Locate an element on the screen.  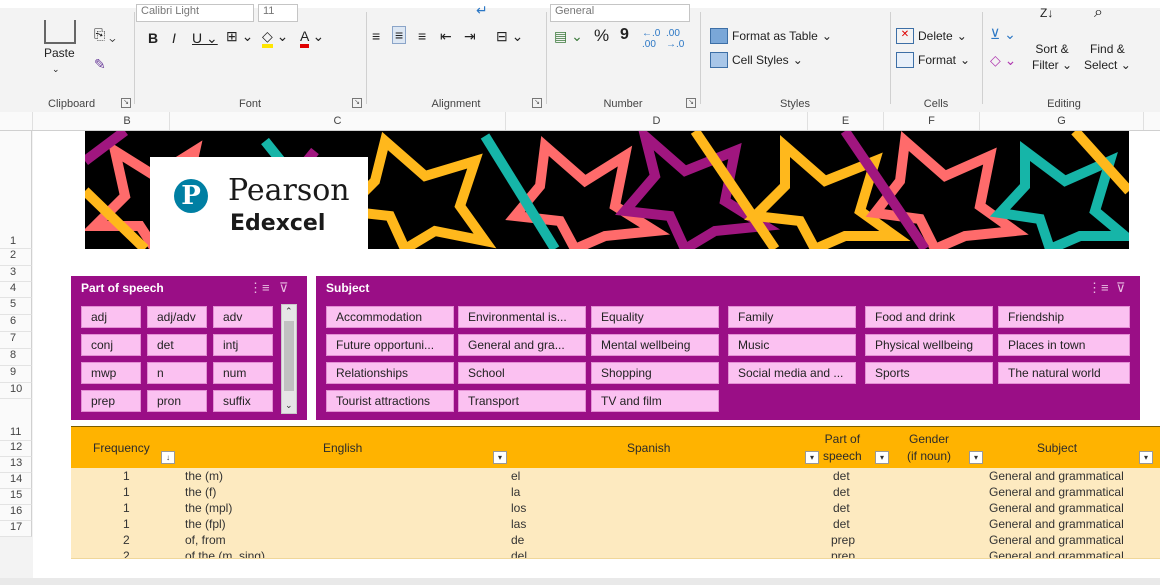
slicer-item-subject: Music is located at coordinates (792, 345).